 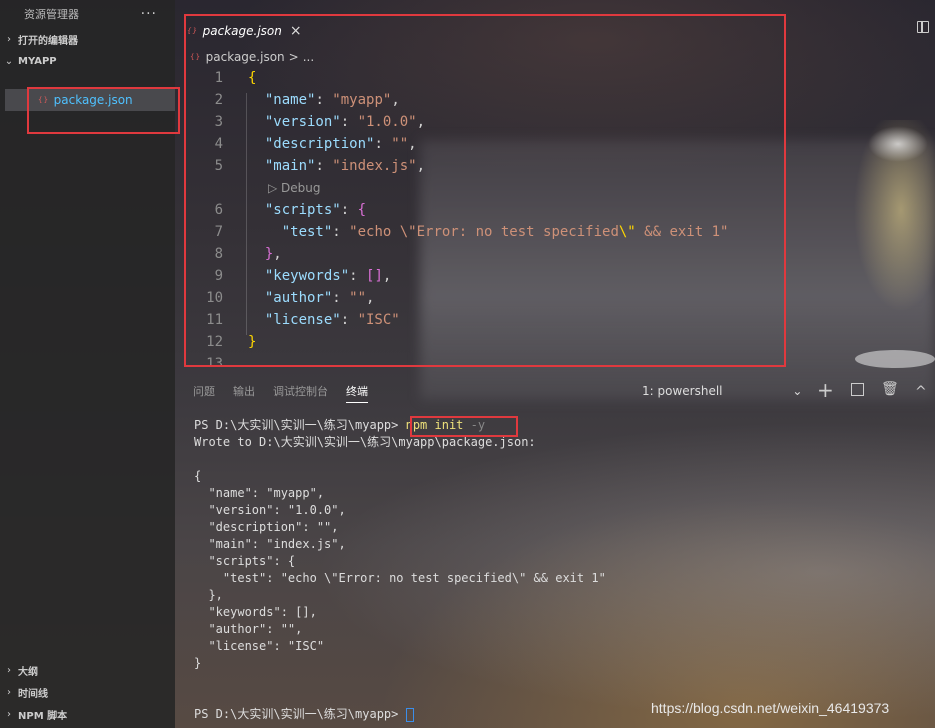 I want to click on debug-codelens: ▷ Debug, so click(x=524, y=188).